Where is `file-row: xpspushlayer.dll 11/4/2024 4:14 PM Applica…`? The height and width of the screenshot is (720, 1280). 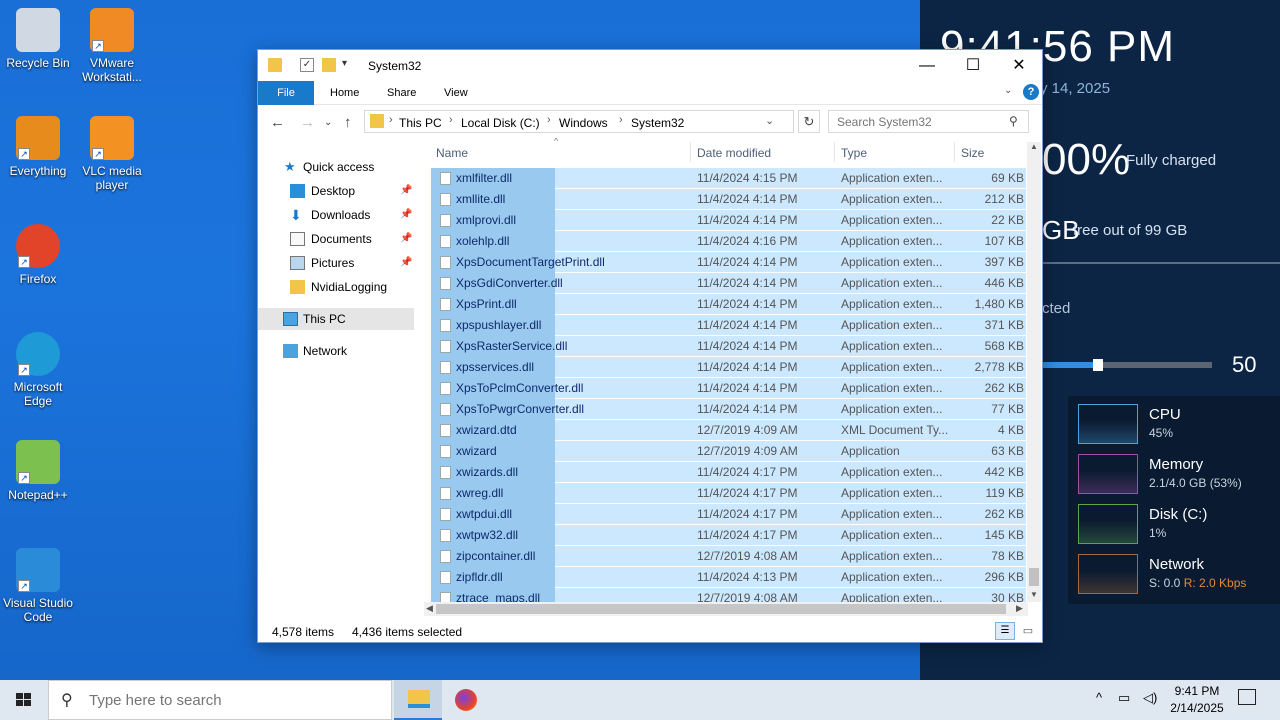 file-row: xpspushlayer.dll 11/4/2024 4:14 PM Applica… is located at coordinates (727, 325).